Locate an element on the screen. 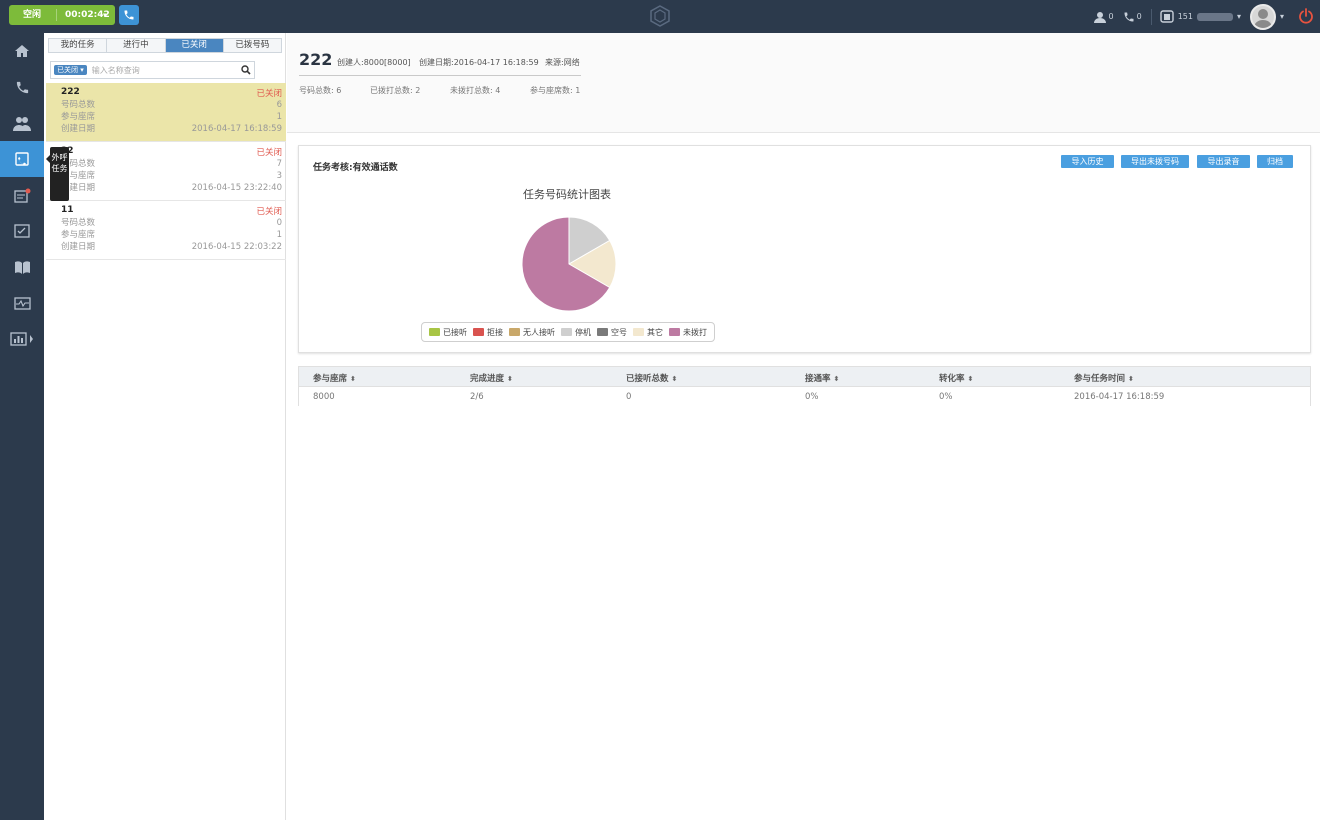  task-date-value: 2016-04-15 23:22:40 is located at coordinates (236, 188).